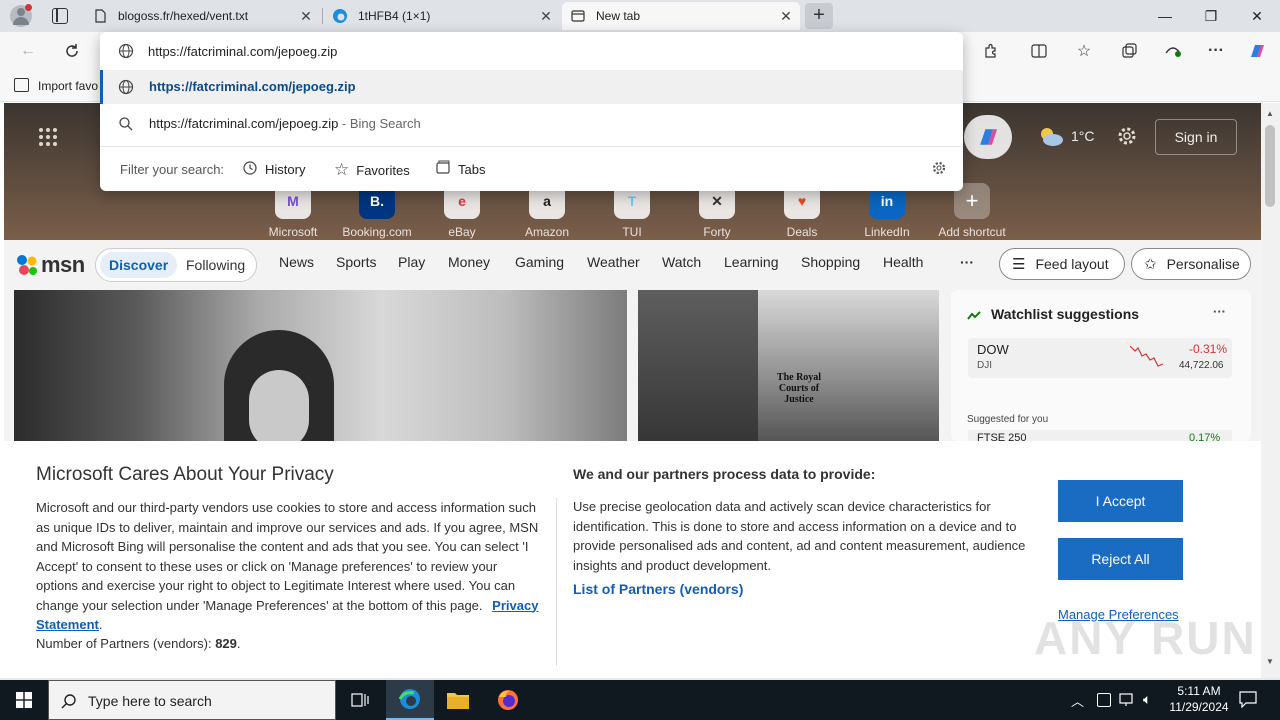 This screenshot has height=720, width=1280. I want to click on document-icon, so click(100, 16).